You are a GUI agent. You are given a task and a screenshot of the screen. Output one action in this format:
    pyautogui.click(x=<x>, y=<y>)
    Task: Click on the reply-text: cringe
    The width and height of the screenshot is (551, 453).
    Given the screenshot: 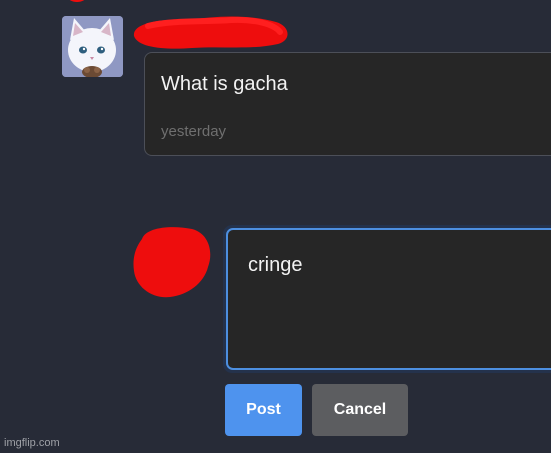 What is the action you would take?
    pyautogui.click(x=275, y=265)
    